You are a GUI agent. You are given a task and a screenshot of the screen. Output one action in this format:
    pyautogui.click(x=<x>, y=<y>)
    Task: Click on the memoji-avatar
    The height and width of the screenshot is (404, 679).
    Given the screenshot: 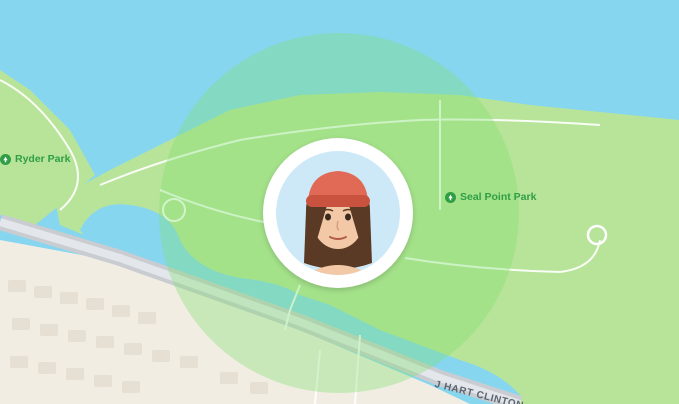 What is the action you would take?
    pyautogui.click(x=338, y=213)
    